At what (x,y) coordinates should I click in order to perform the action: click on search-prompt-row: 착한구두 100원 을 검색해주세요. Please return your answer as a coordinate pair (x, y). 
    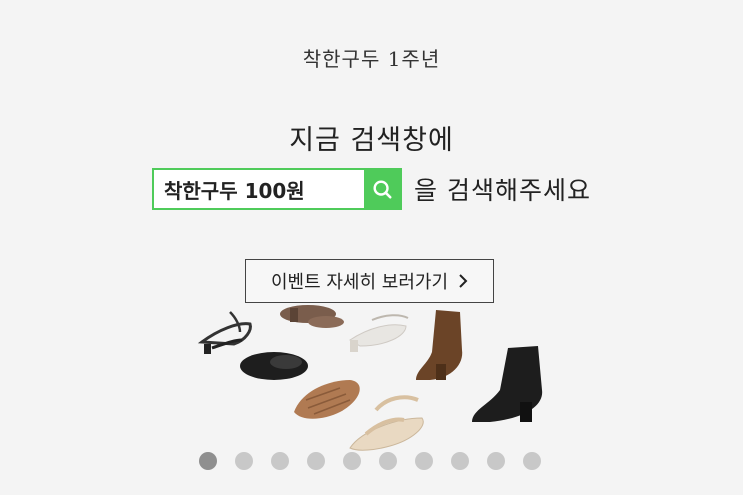
    Looking at the image, I should click on (371, 189).